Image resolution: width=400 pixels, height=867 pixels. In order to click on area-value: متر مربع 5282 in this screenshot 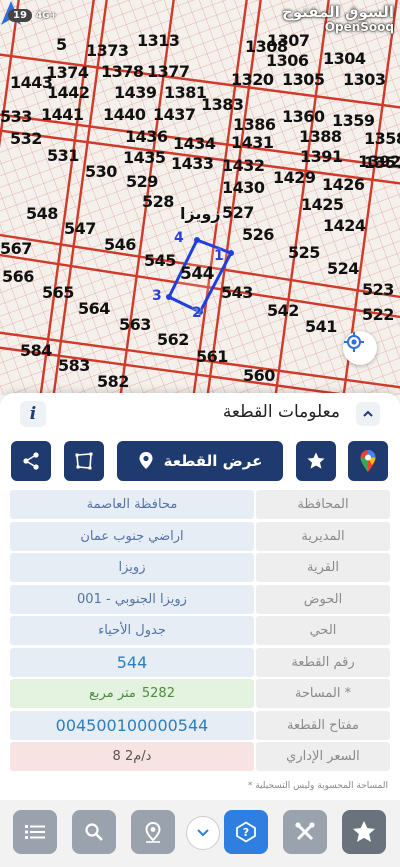, I will do `click(132, 693)`.